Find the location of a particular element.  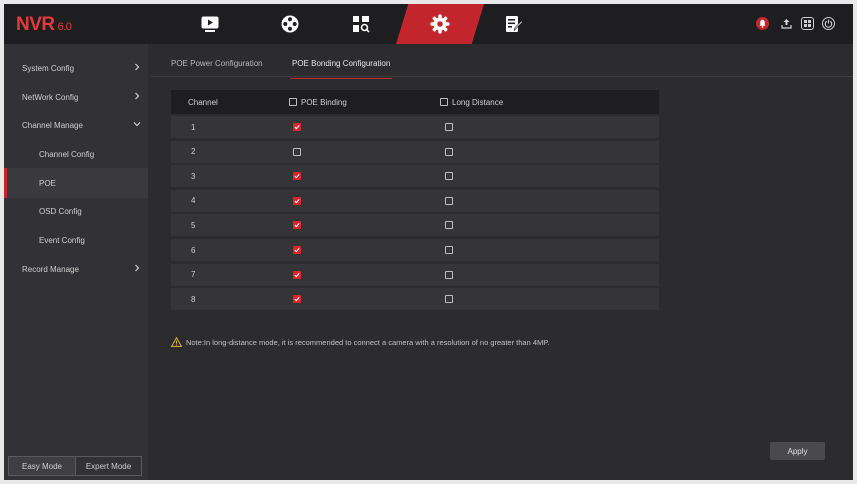

nav-playback is located at coordinates (210, 24).